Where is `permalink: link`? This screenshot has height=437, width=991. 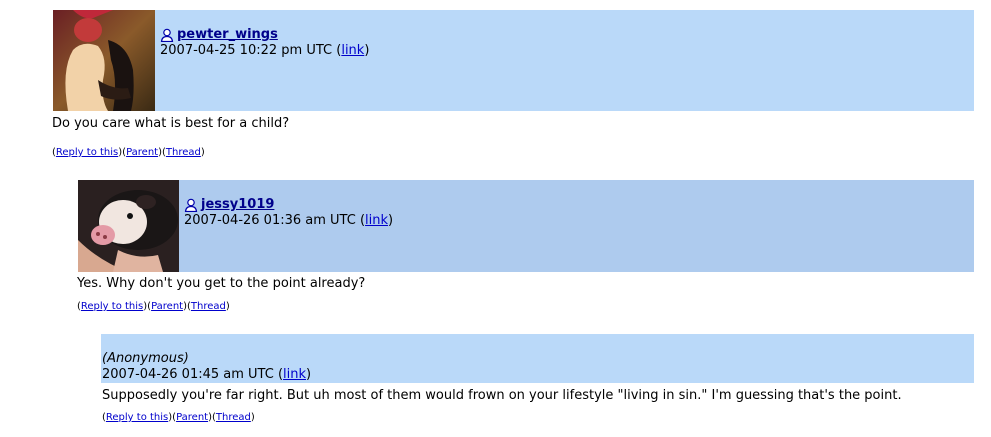
permalink: link is located at coordinates (294, 374).